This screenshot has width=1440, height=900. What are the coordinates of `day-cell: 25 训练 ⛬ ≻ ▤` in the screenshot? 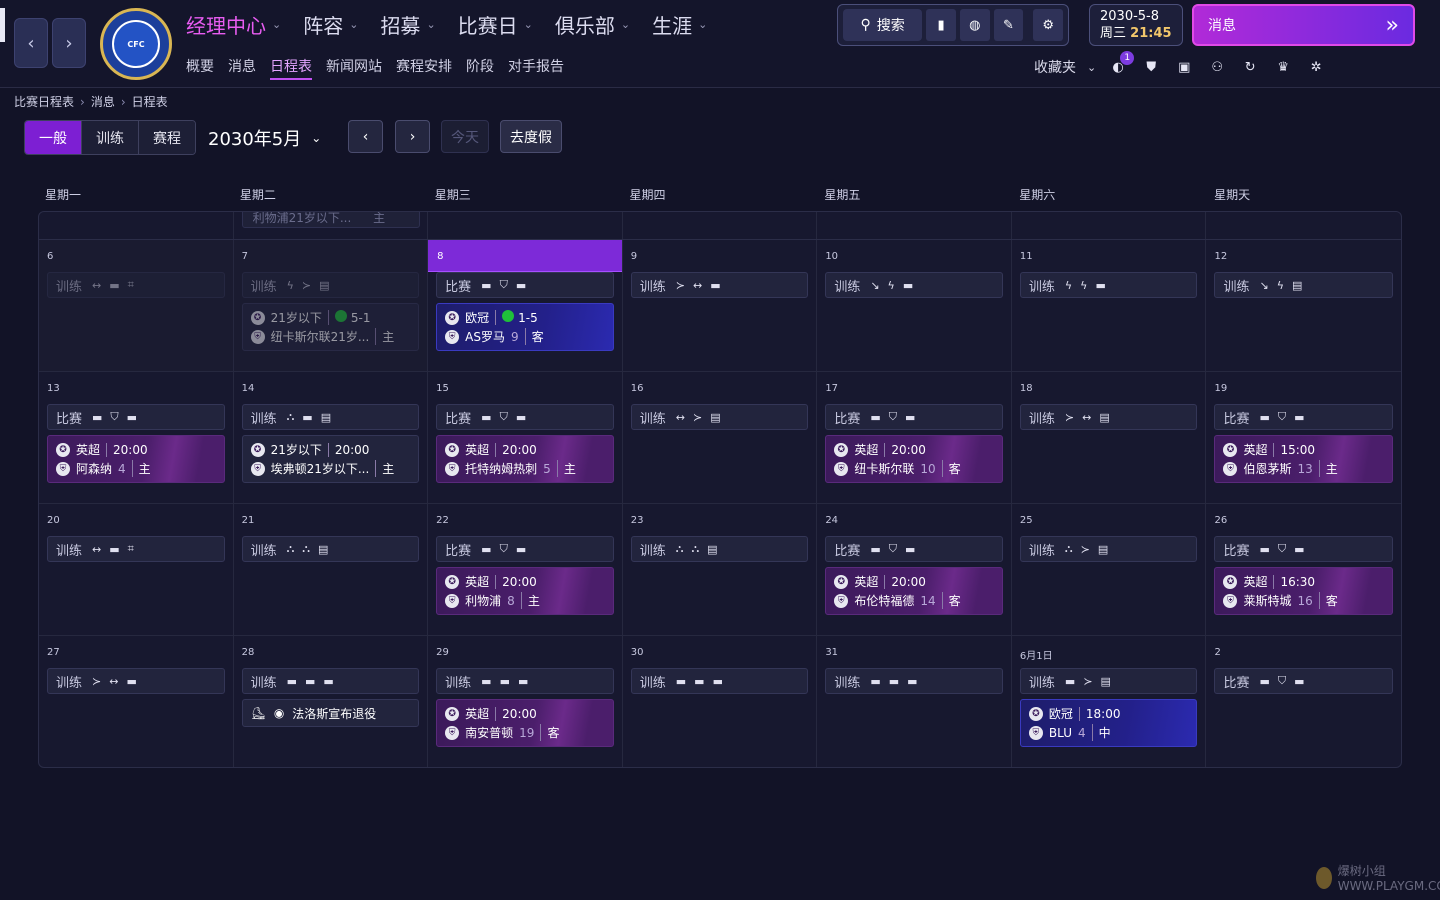 It's located at (1109, 569).